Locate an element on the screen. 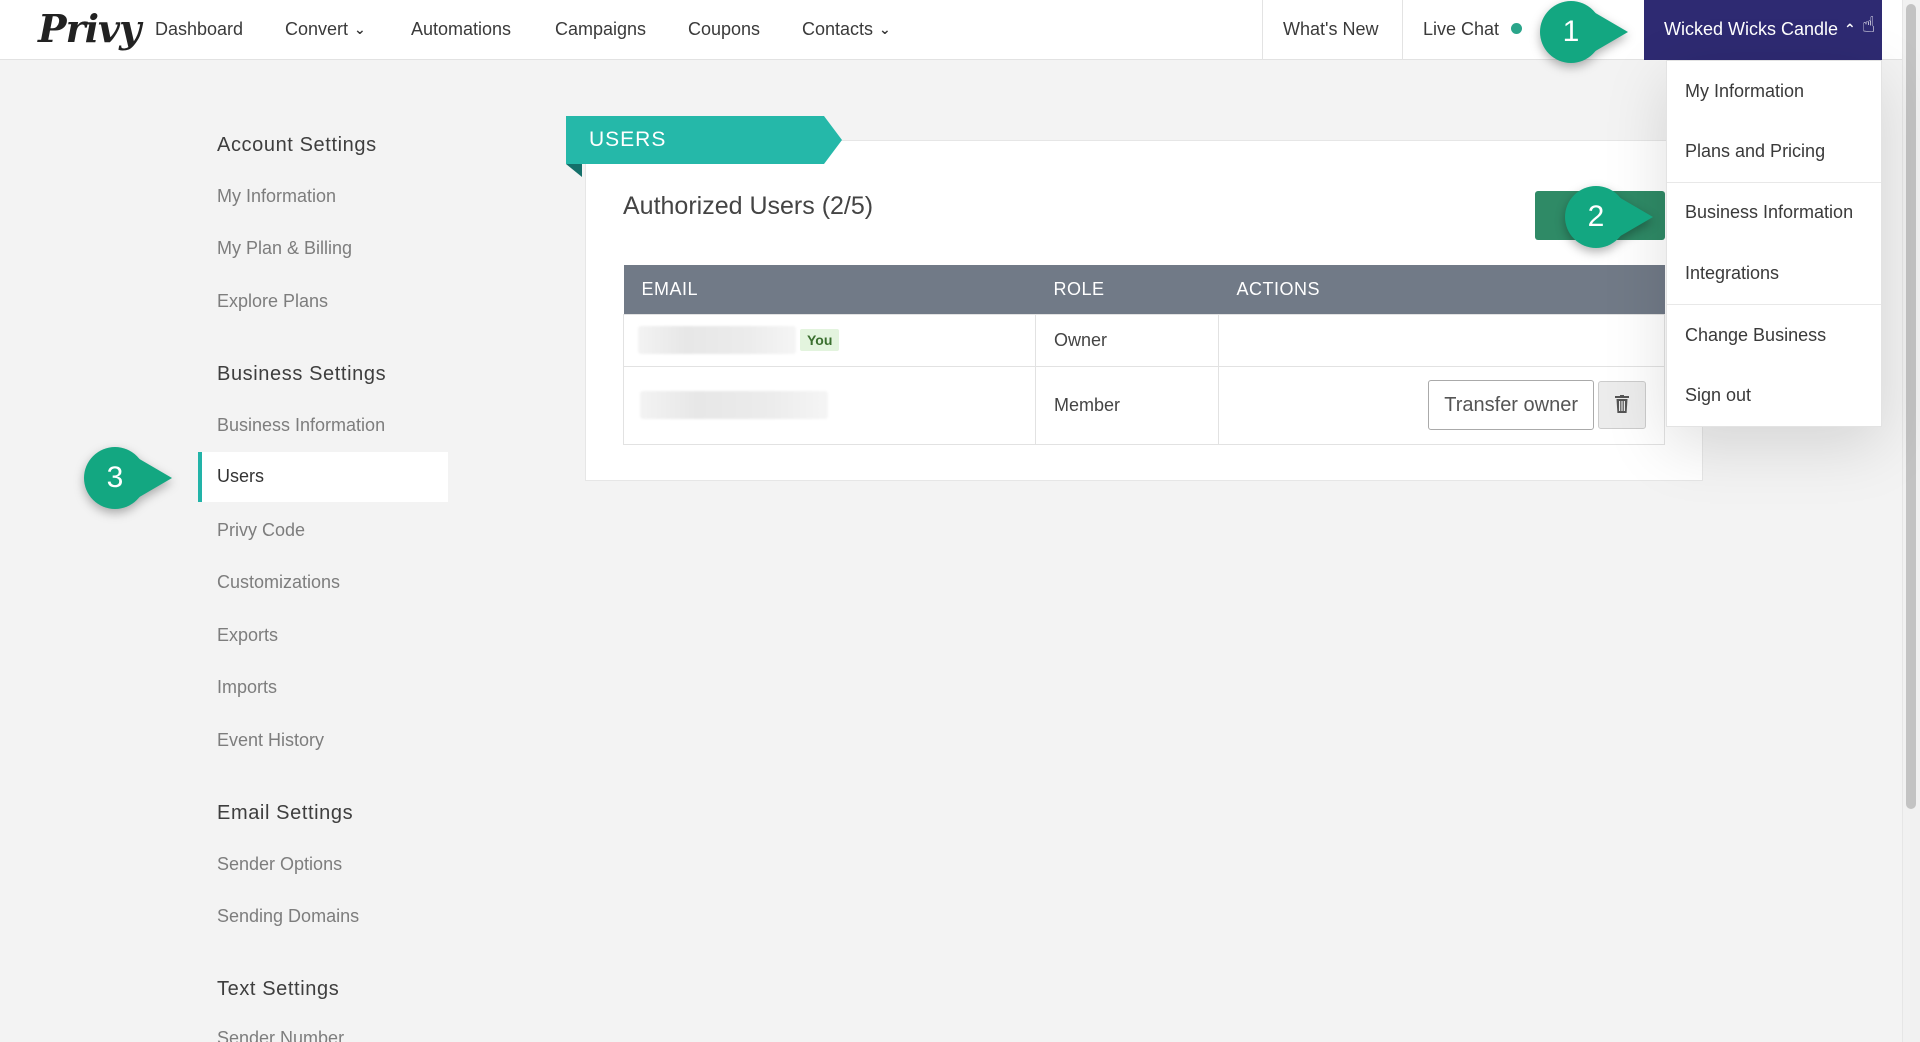 This screenshot has width=1920, height=1042. trash-icon is located at coordinates (1622, 404).